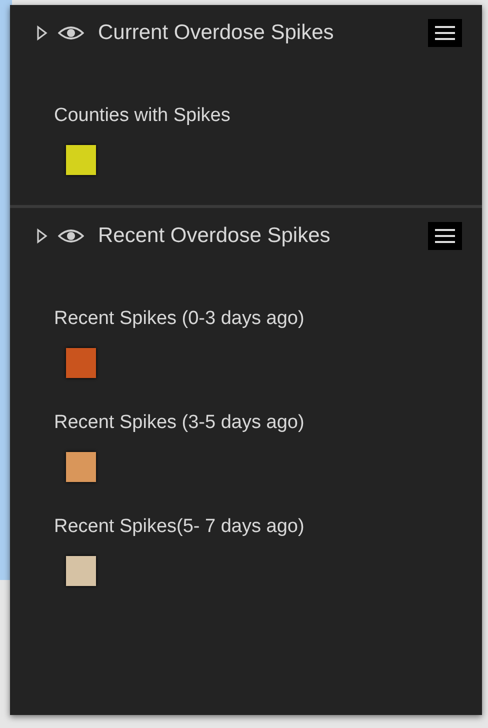 This screenshot has height=728, width=488. Describe the element at coordinates (216, 33) in the screenshot. I see `layer-title: Current Overdose Spikes` at that location.